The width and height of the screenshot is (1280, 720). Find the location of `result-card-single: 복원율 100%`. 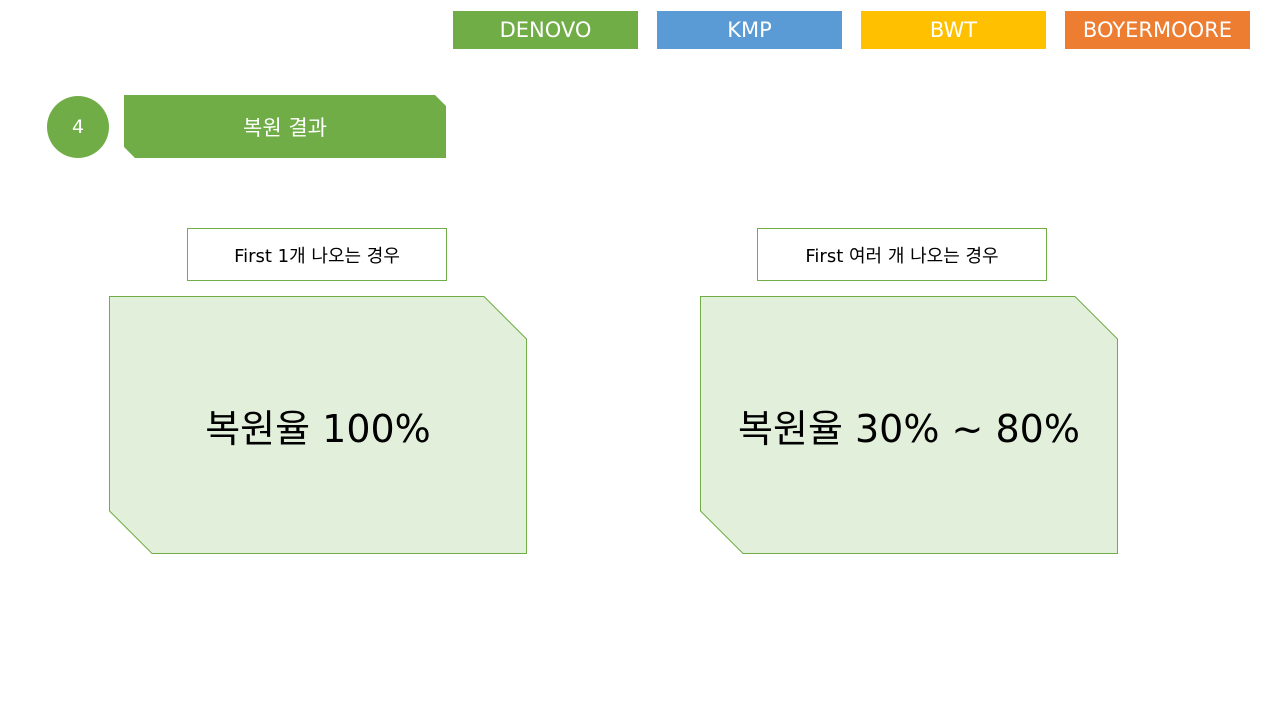

result-card-single: 복원율 100% is located at coordinates (318, 425).